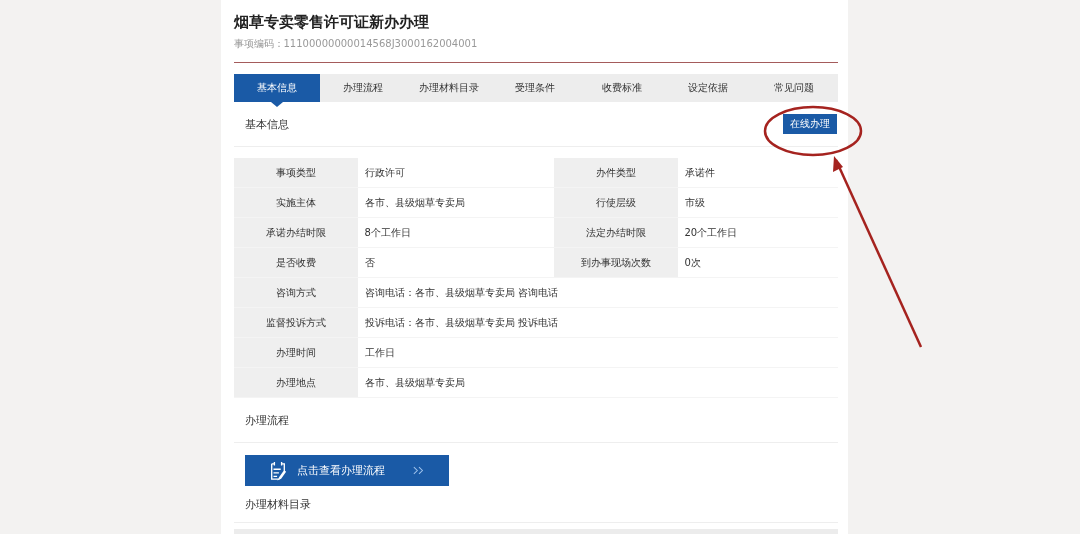 The image size is (1080, 534). I want to click on table-cell: 承诺办结时限, so click(295, 233).